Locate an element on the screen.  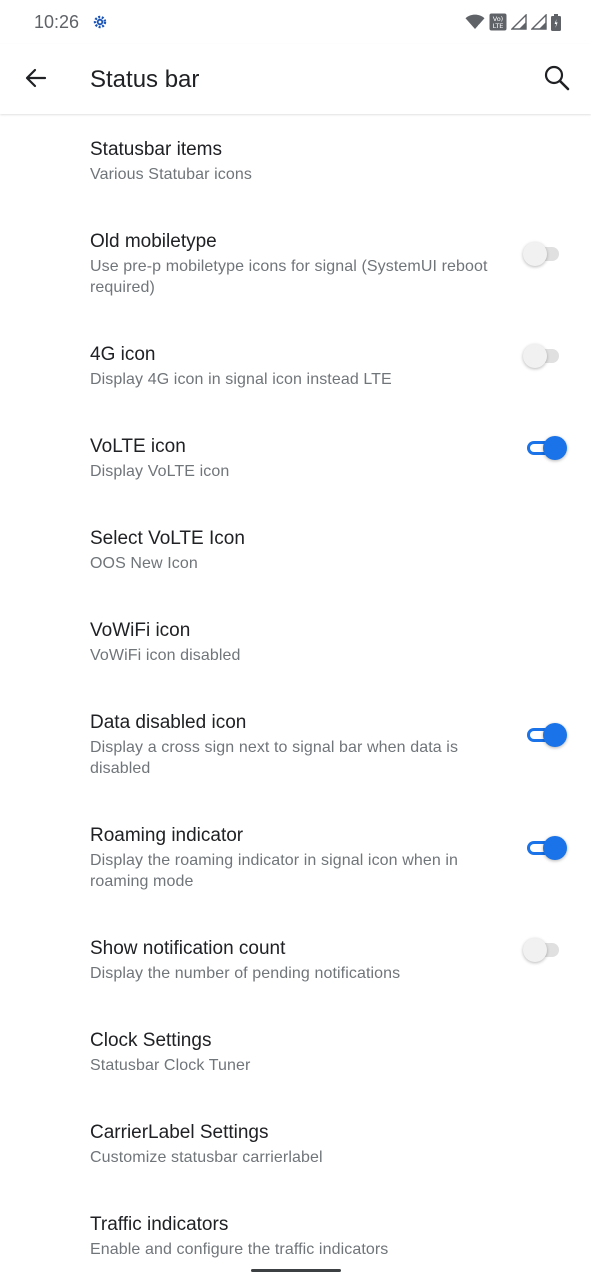
roaming-indicator-toggle is located at coordinates (545, 848).